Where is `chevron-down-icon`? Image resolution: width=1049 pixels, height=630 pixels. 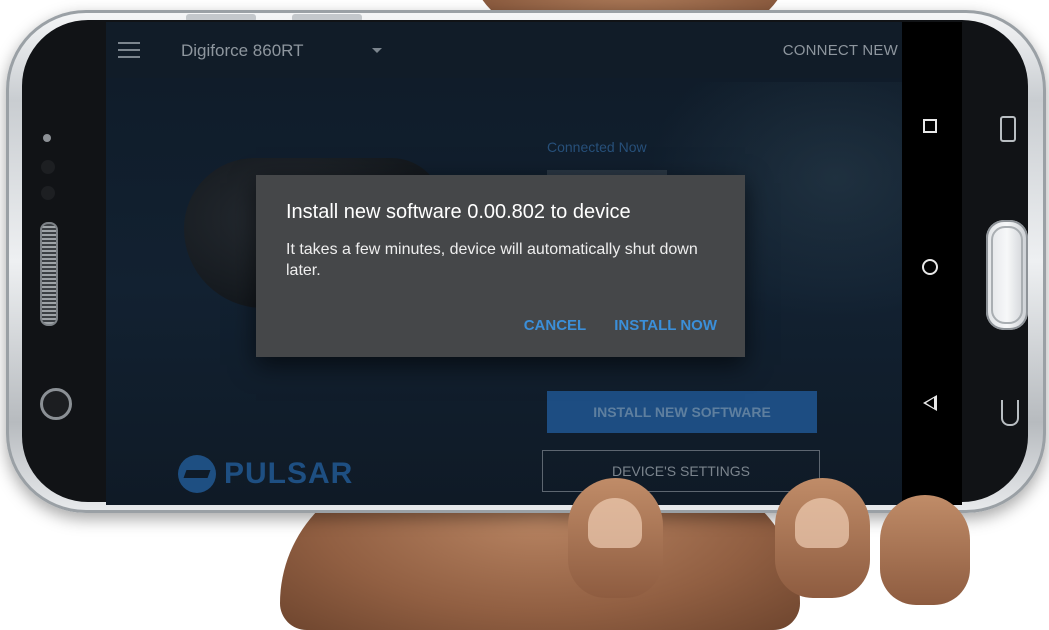 chevron-down-icon is located at coordinates (377, 50).